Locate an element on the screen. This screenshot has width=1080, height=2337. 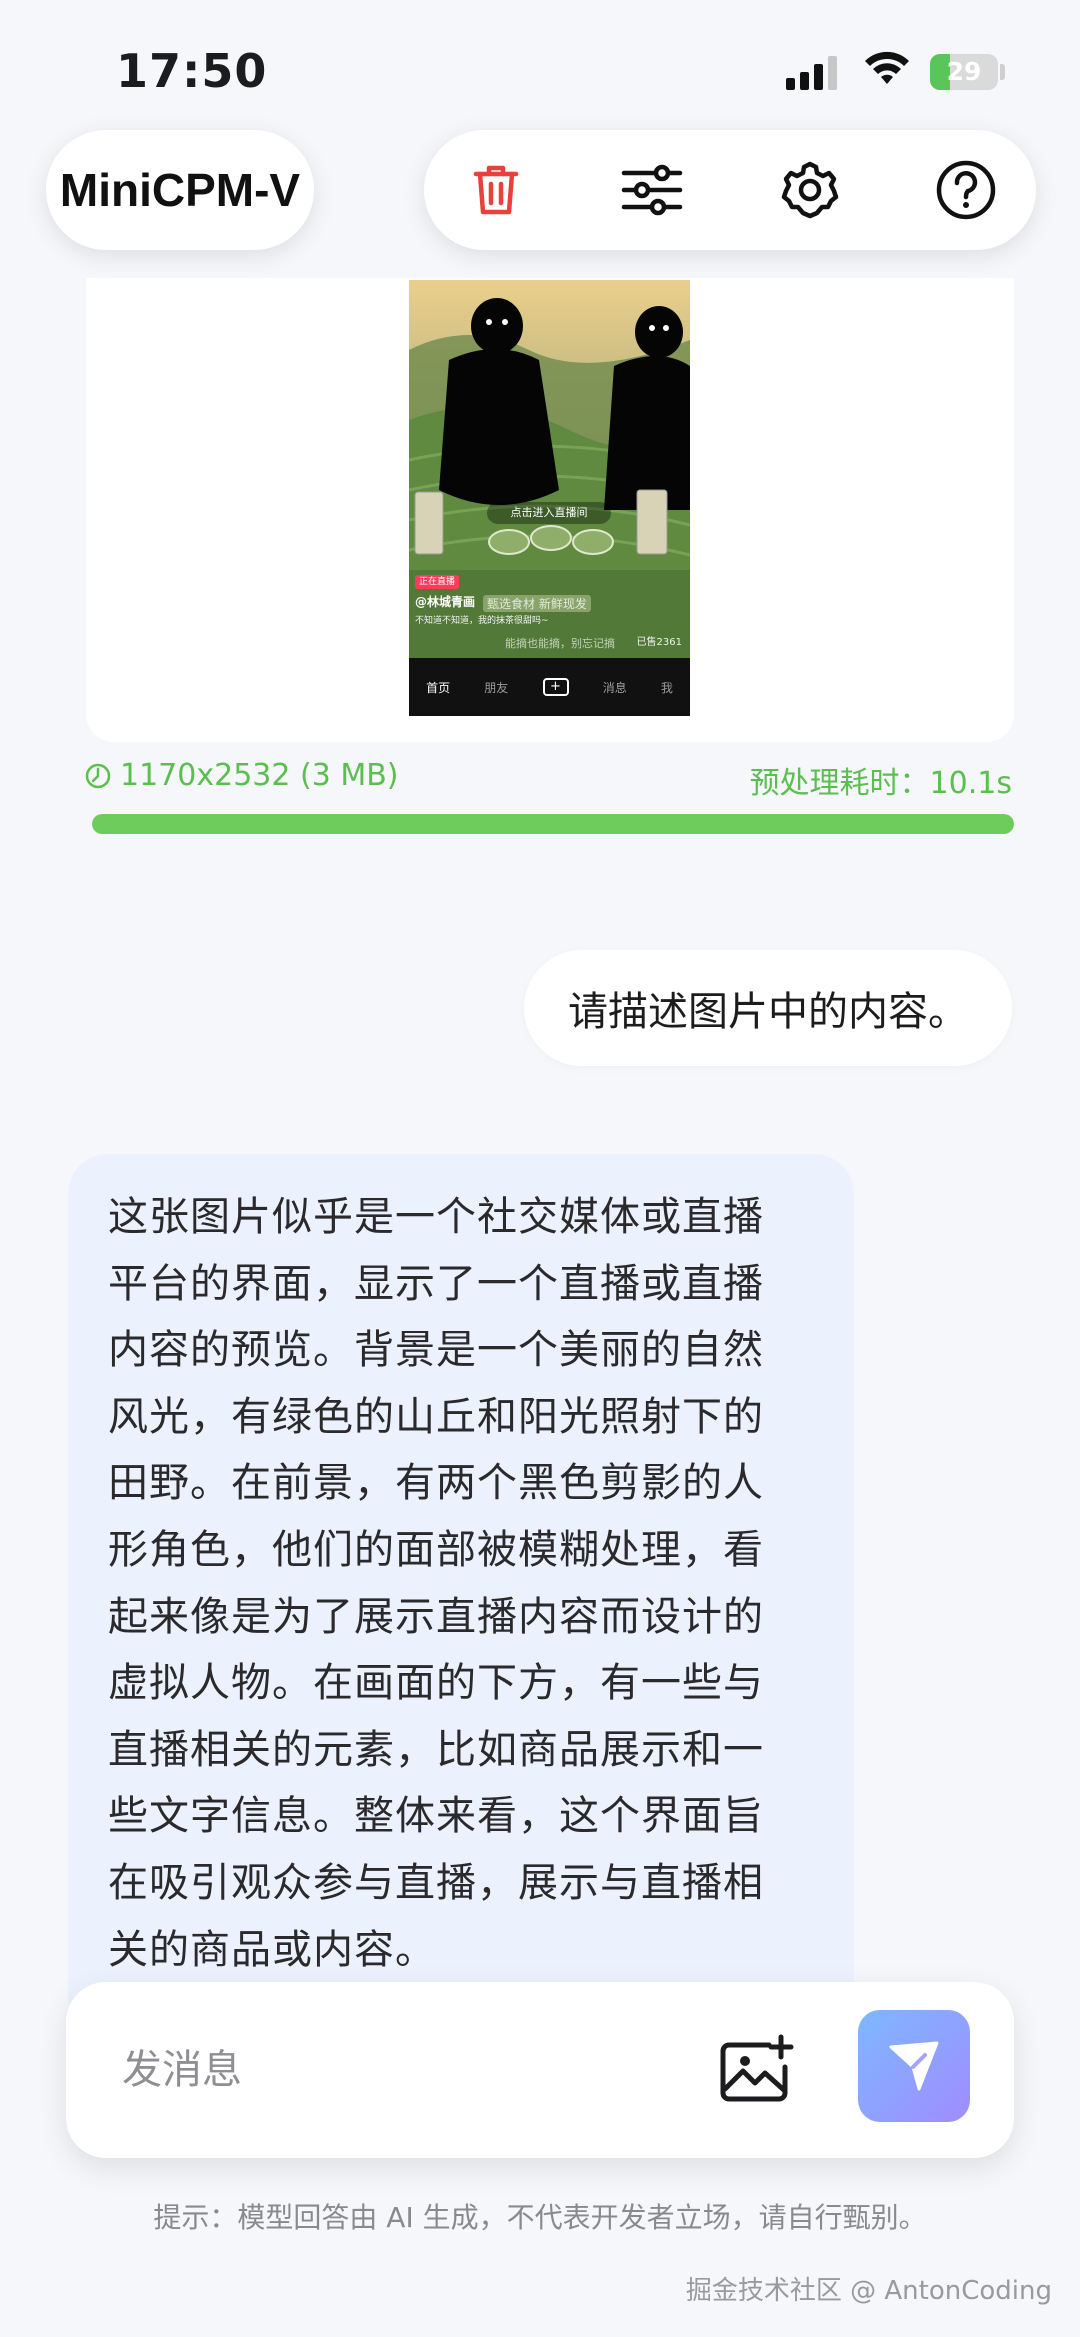
assistant-message-line: 田野。在前景，有两个黑色剪影的人 is located at coordinates (436, 1483).